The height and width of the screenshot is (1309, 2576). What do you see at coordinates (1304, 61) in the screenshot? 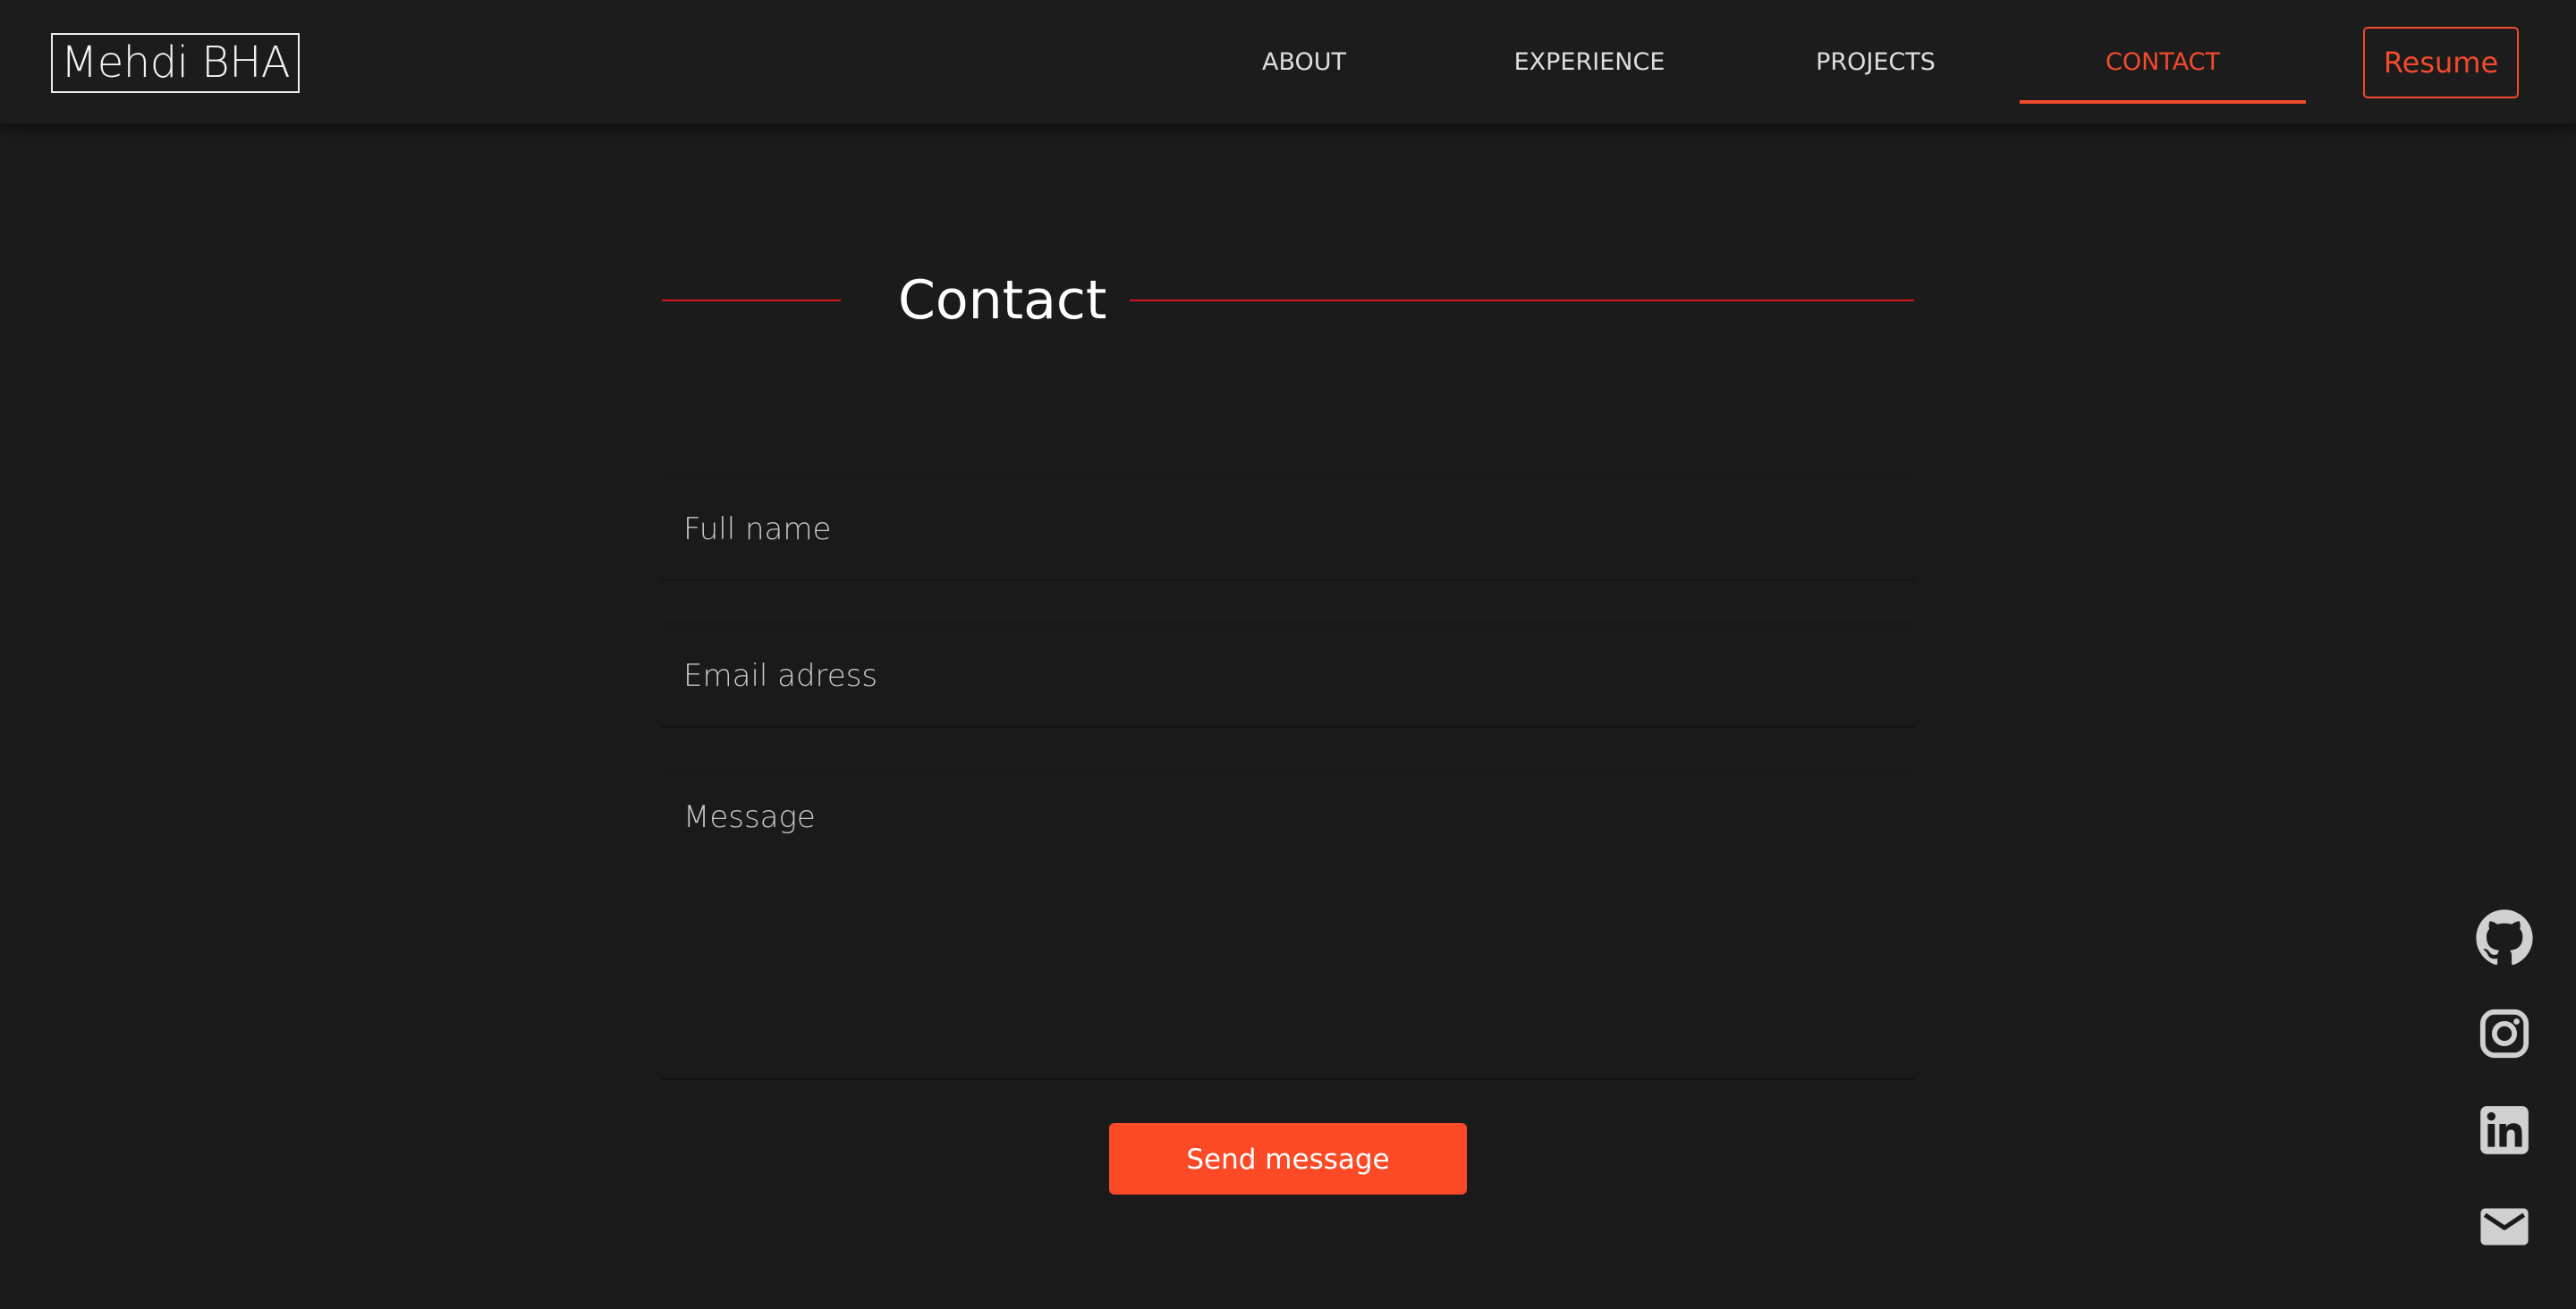
I see `nav-about: ABOUT` at bounding box center [1304, 61].